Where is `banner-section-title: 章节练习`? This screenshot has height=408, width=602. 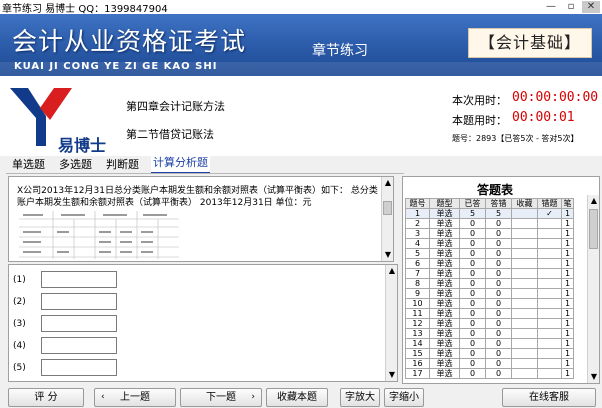 banner-section-title: 章节练习 is located at coordinates (340, 51).